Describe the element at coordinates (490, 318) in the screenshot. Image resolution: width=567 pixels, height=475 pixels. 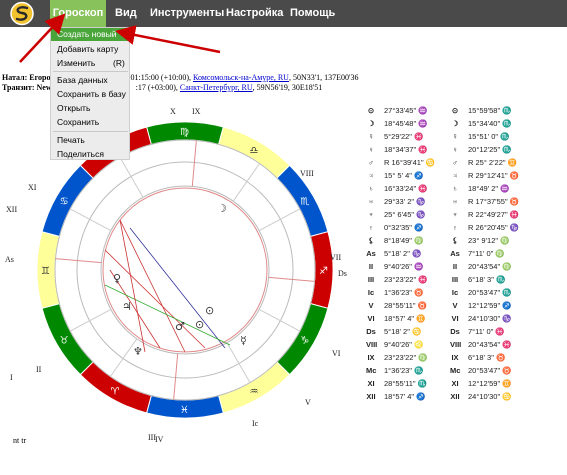
I see `planet-position-transit: 24°10'30" ♑` at that location.